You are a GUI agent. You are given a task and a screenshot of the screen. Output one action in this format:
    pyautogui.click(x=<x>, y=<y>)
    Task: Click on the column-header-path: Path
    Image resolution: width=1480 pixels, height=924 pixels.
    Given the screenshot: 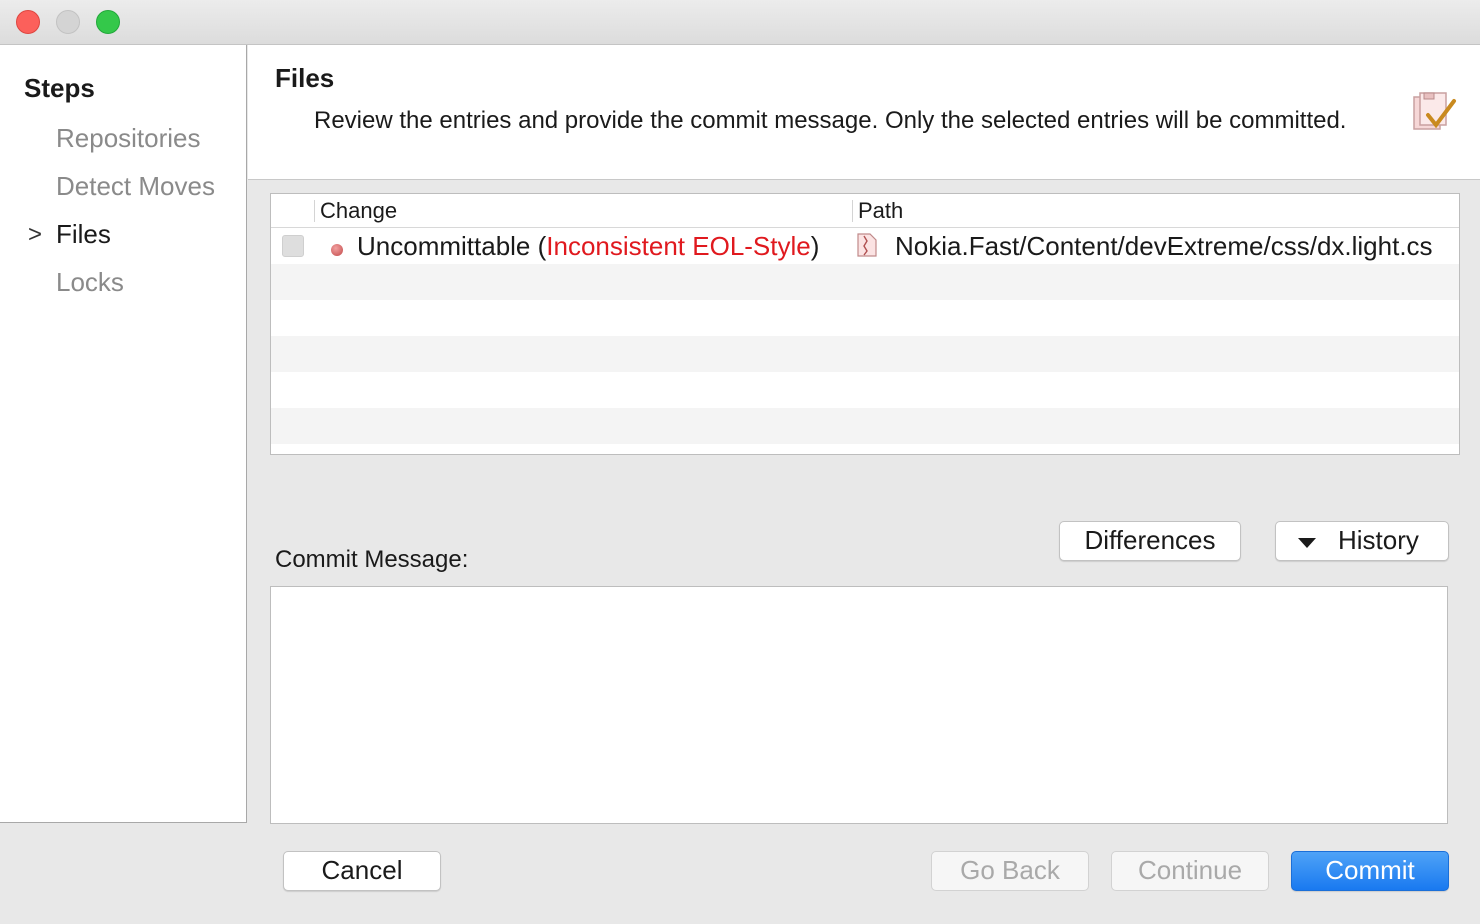 What is the action you would take?
    pyautogui.click(x=880, y=211)
    